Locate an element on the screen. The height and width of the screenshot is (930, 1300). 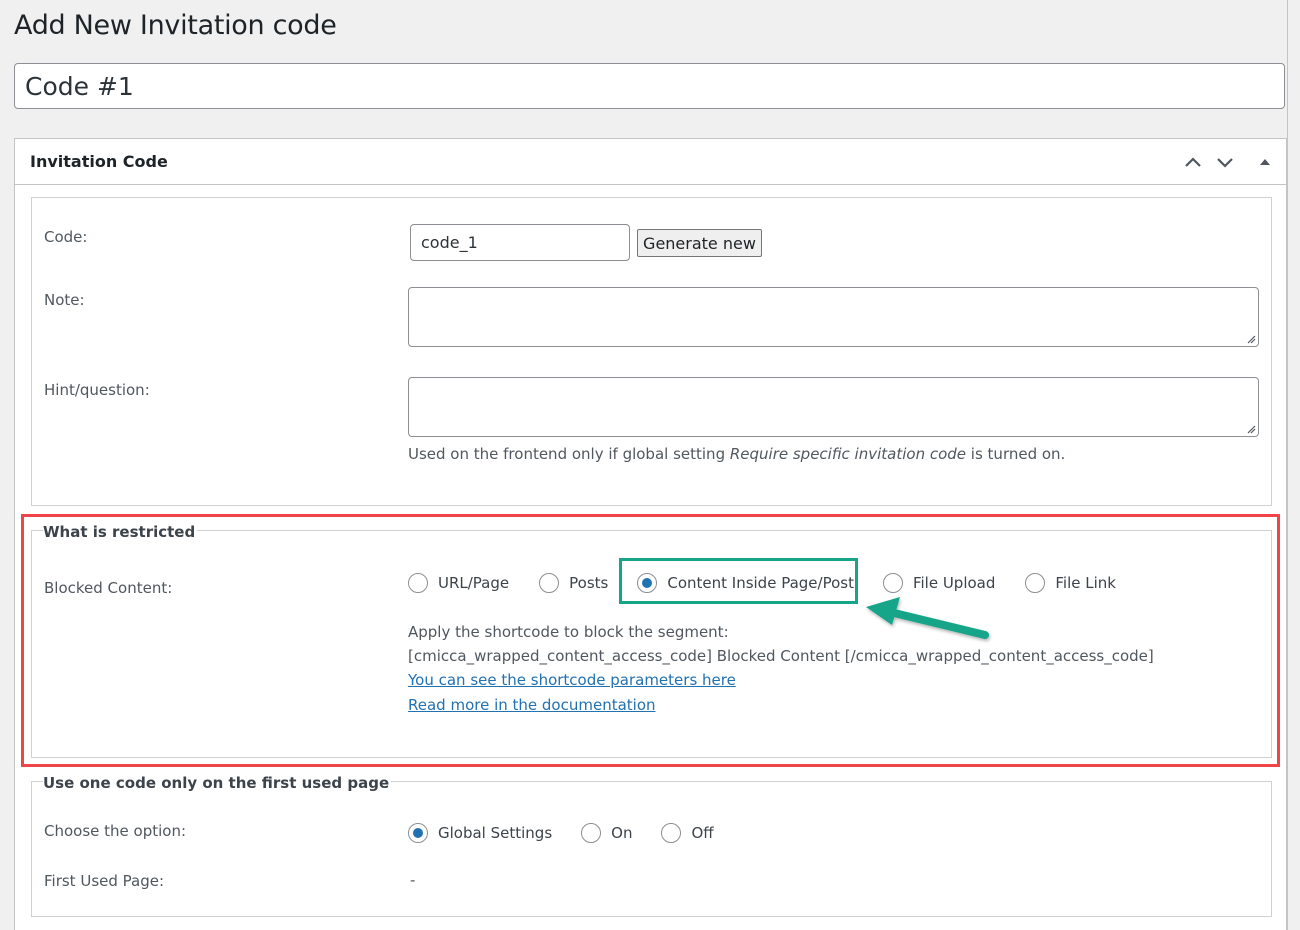
annotation-arrow-icon is located at coordinates (927, 618).